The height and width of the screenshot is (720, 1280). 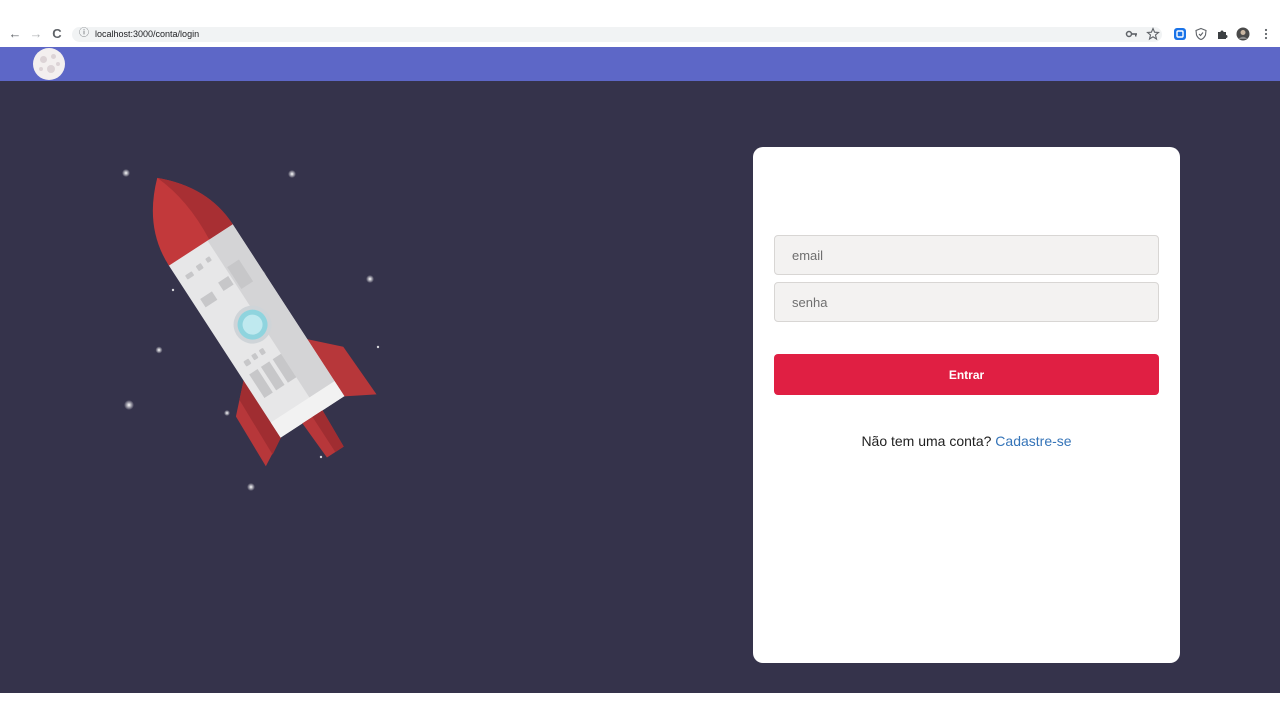 What do you see at coordinates (640, 64) in the screenshot?
I see `app-header` at bounding box center [640, 64].